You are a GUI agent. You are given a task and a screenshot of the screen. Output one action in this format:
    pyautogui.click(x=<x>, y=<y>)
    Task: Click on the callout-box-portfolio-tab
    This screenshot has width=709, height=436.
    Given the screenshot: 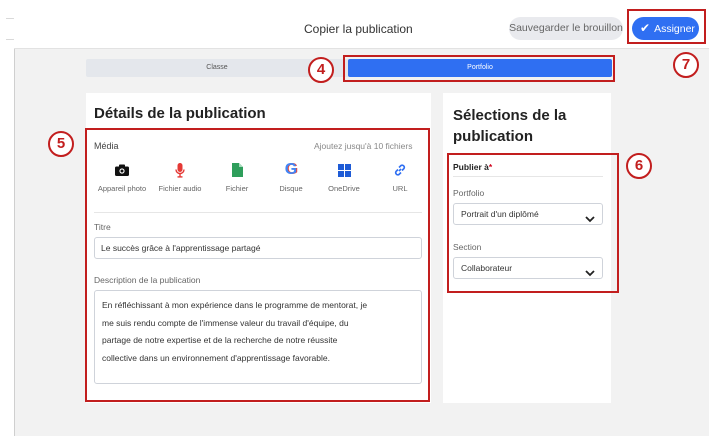 What is the action you would take?
    pyautogui.click(x=479, y=68)
    